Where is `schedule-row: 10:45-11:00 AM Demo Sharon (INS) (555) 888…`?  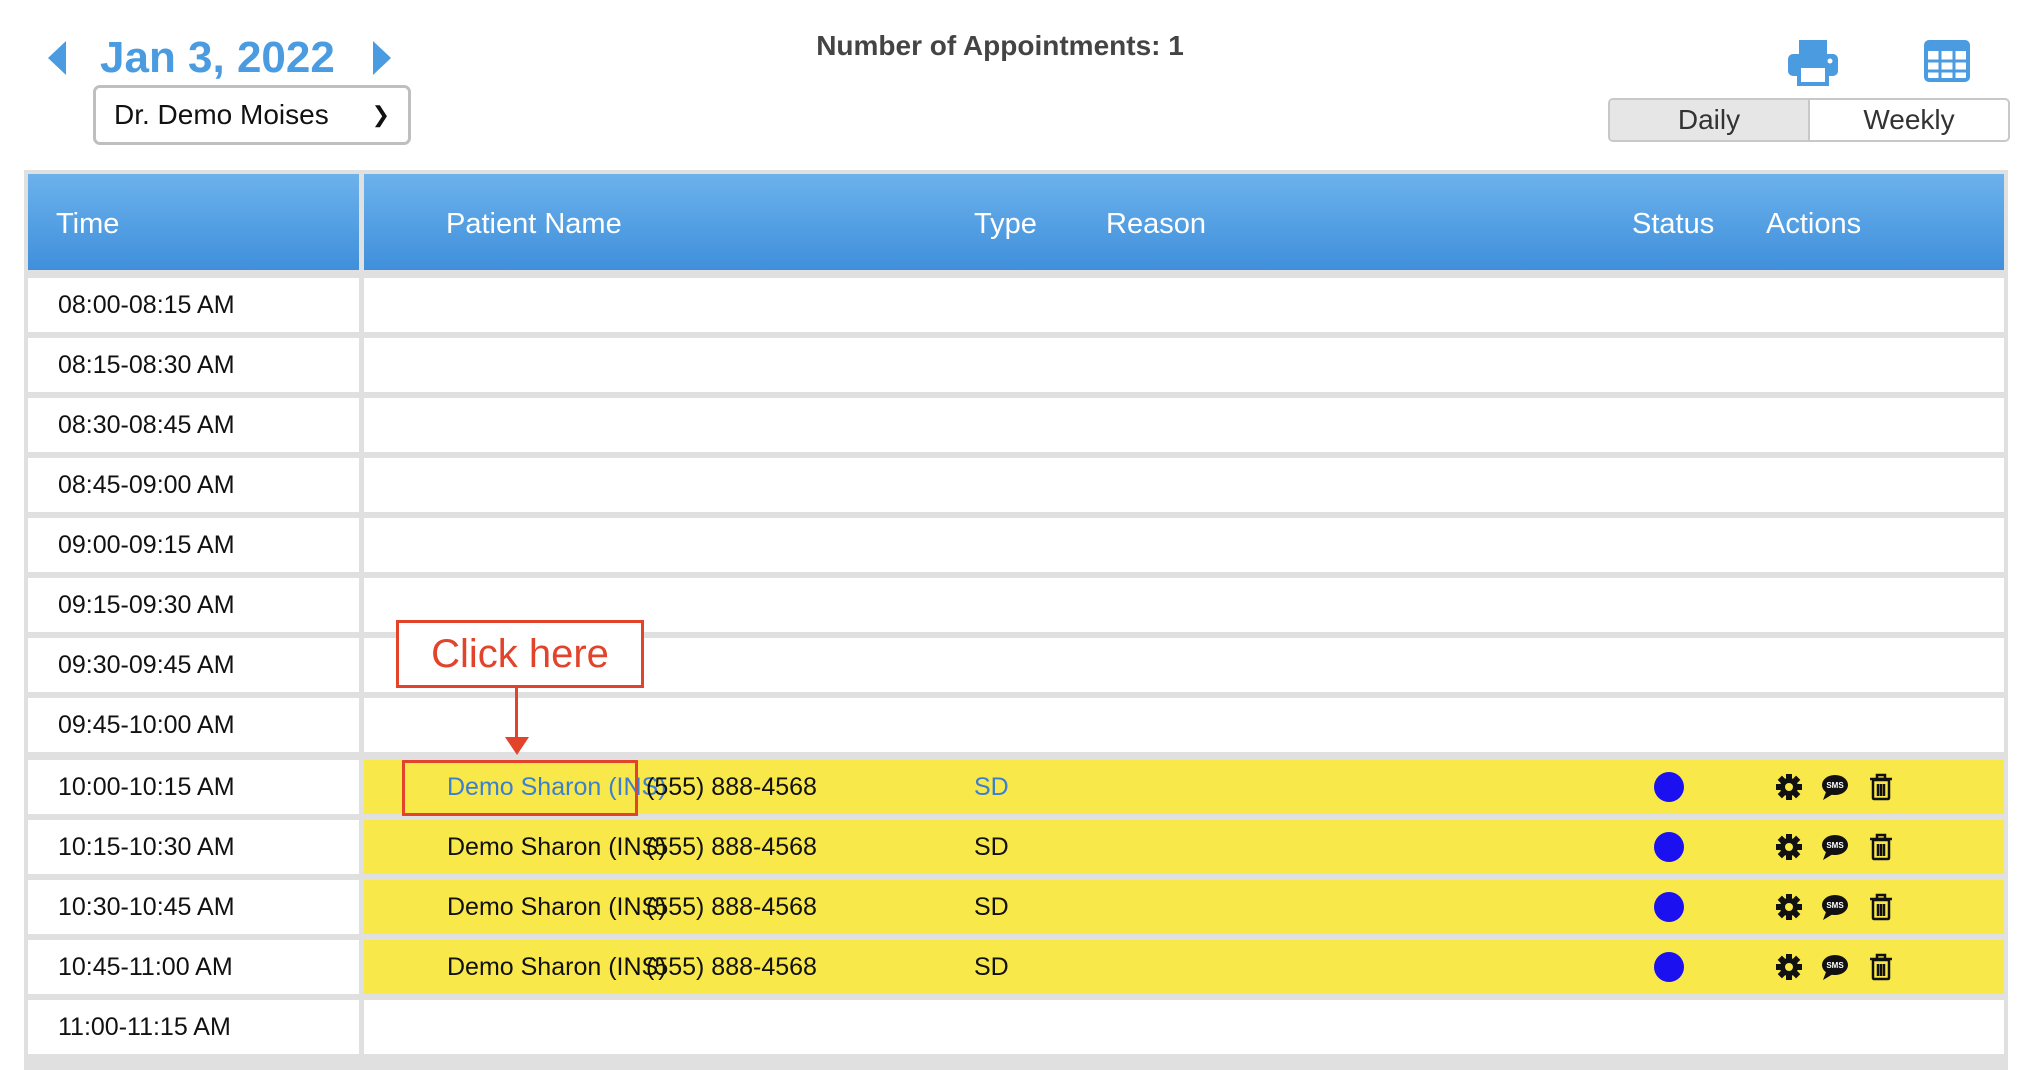 schedule-row: 10:45-11:00 AM Demo Sharon (INS) (555) 888… is located at coordinates (1016, 967).